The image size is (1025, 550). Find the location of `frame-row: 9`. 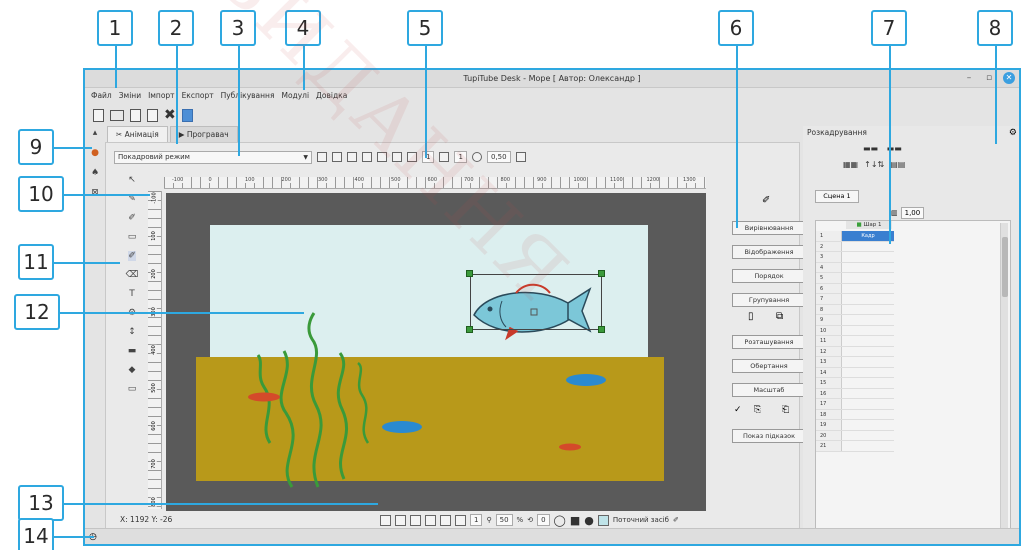

frame-row: 9 is located at coordinates (855, 320).